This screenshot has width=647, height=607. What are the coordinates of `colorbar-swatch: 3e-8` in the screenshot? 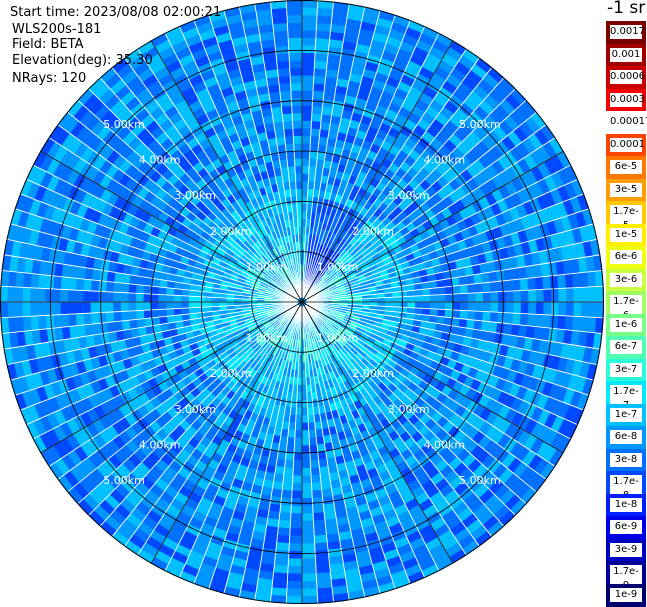 It's located at (626, 460).